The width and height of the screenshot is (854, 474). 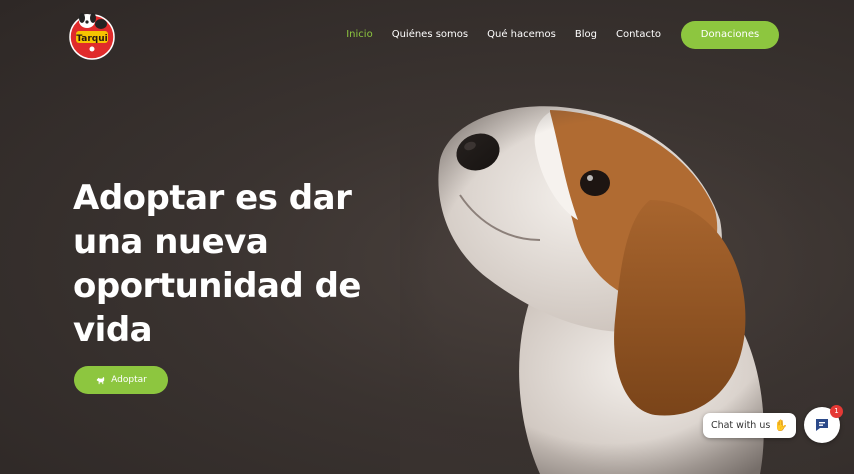 What do you see at coordinates (836, 411) in the screenshot?
I see `chat-unread-badge: 1` at bounding box center [836, 411].